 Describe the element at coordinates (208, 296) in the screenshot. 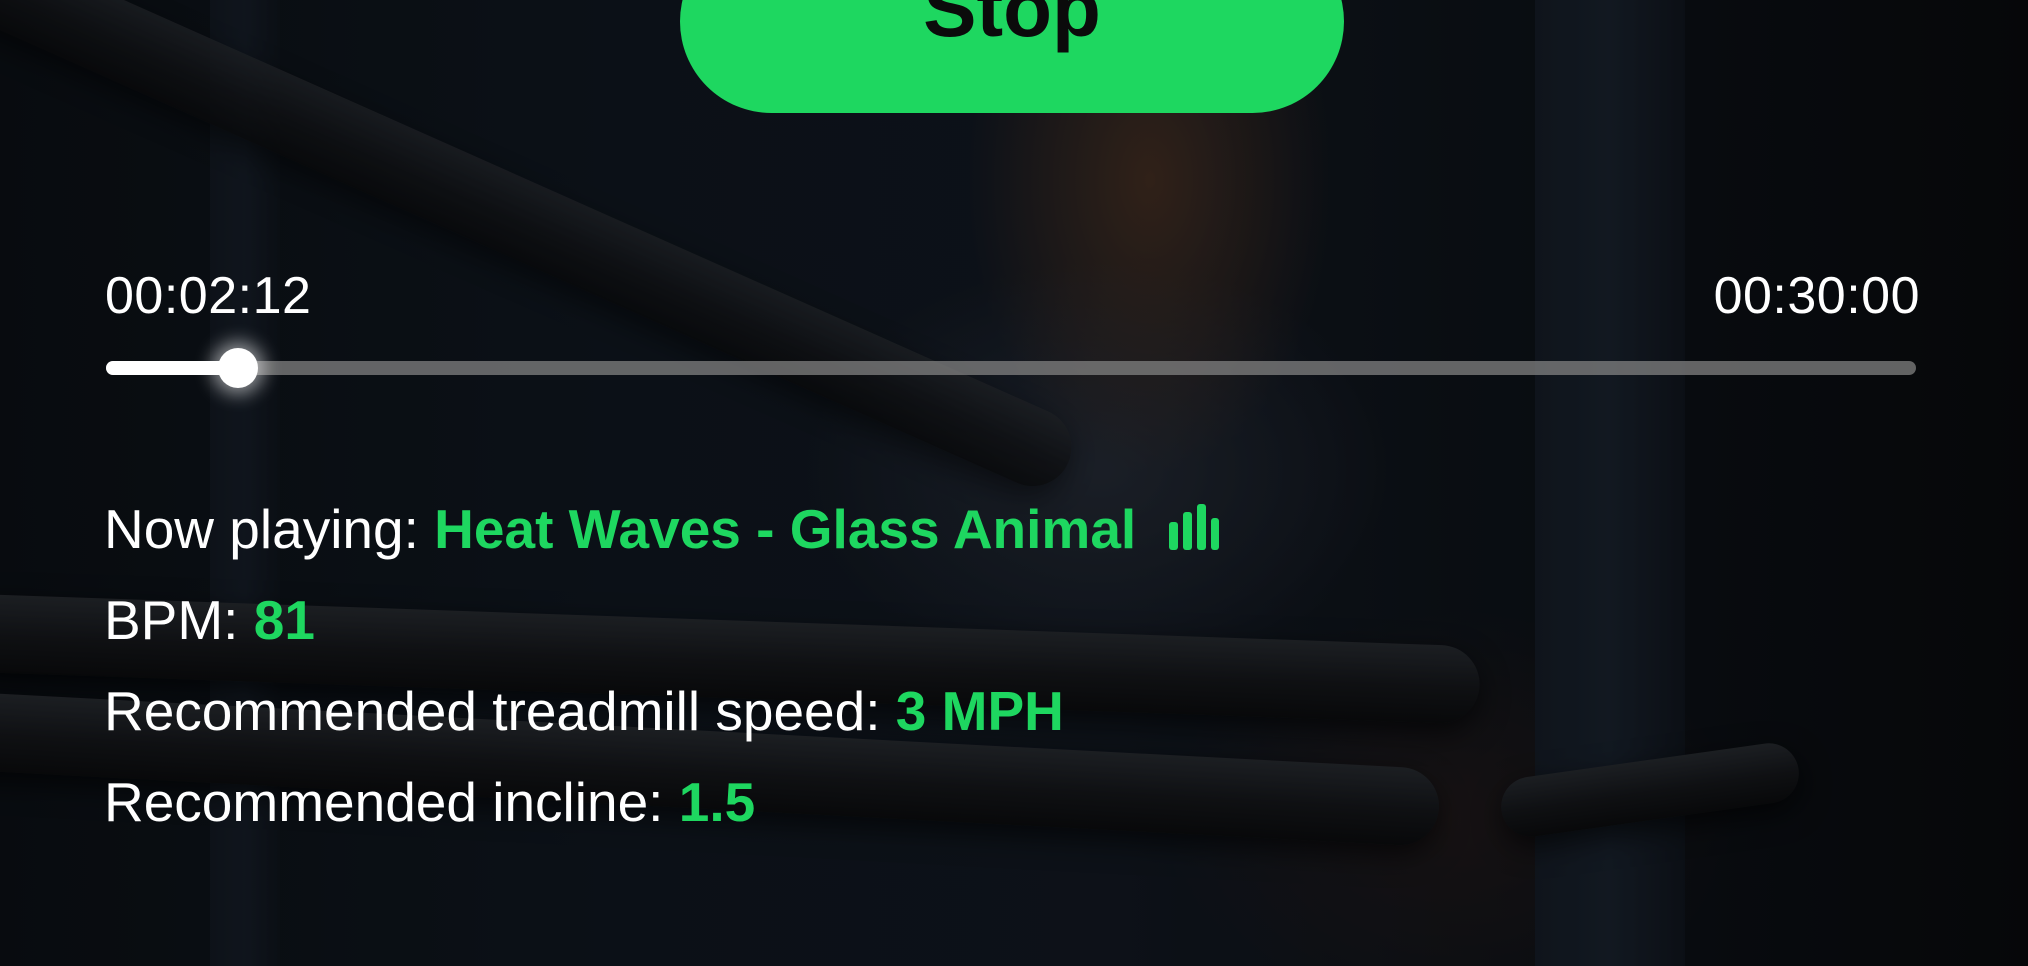

I see `elapsed-time: 00:02:12` at that location.